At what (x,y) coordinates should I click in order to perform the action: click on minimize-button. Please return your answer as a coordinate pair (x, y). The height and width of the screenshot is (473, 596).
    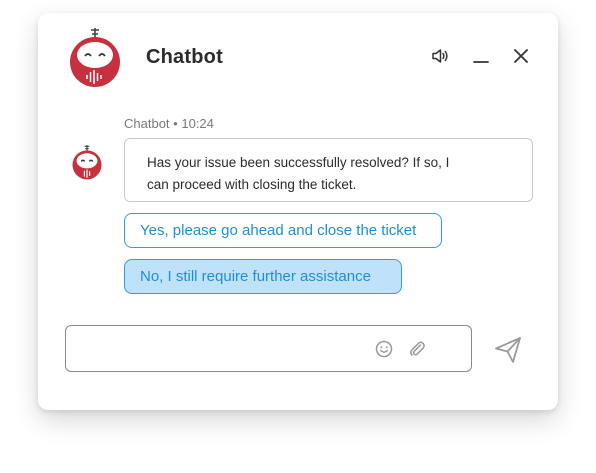
    Looking at the image, I should click on (481, 58).